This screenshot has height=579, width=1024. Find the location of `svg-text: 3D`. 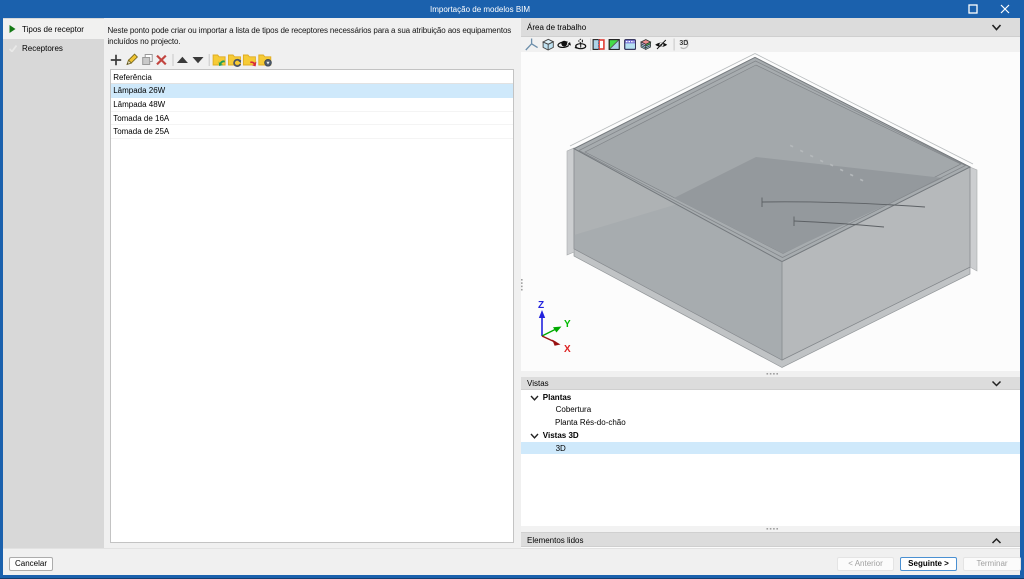

svg-text: 3D is located at coordinates (683, 43).